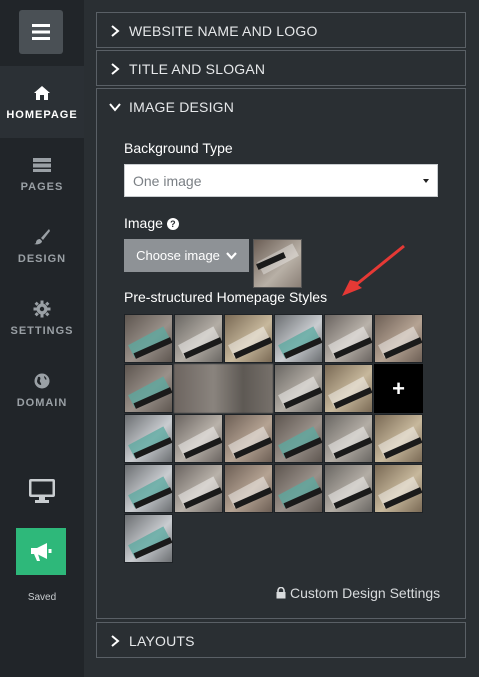 The height and width of the screenshot is (677, 479). I want to click on image-thumbnail, so click(277, 263).